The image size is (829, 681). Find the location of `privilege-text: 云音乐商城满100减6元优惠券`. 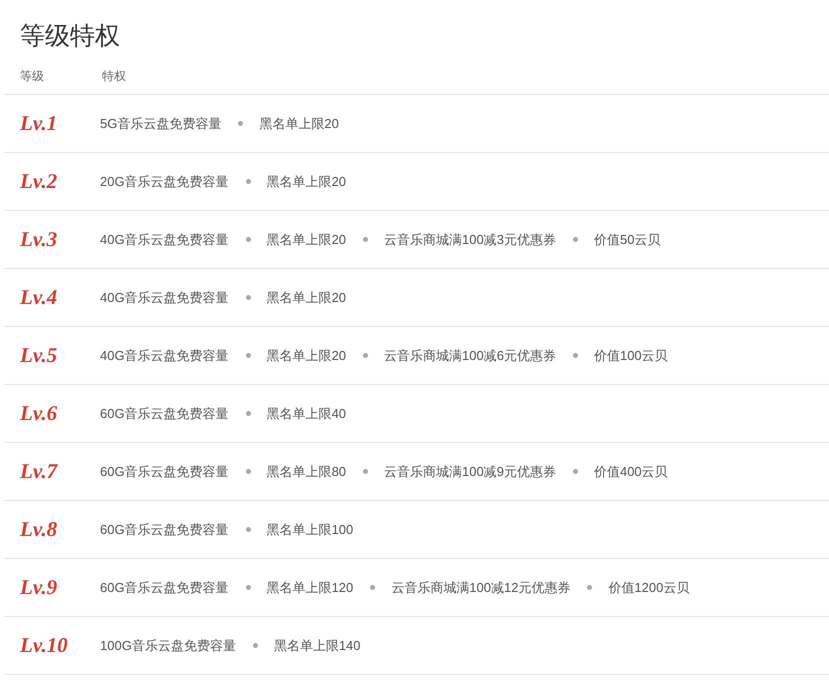

privilege-text: 云音乐商城满100减6元优惠券 is located at coordinates (470, 355).